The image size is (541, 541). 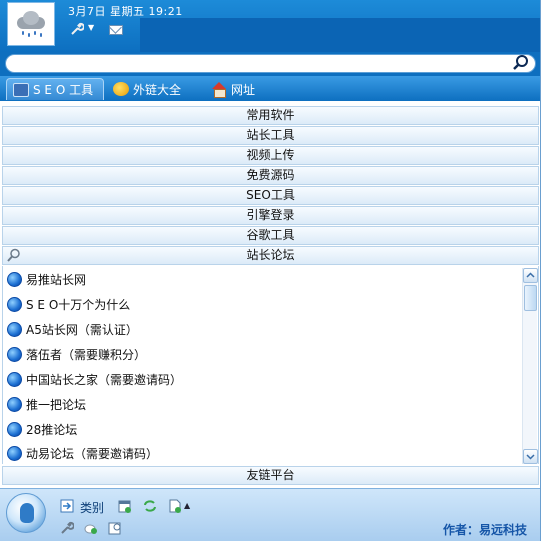 I want to click on list-item: A5站长网（需认证）, so click(x=72, y=329).